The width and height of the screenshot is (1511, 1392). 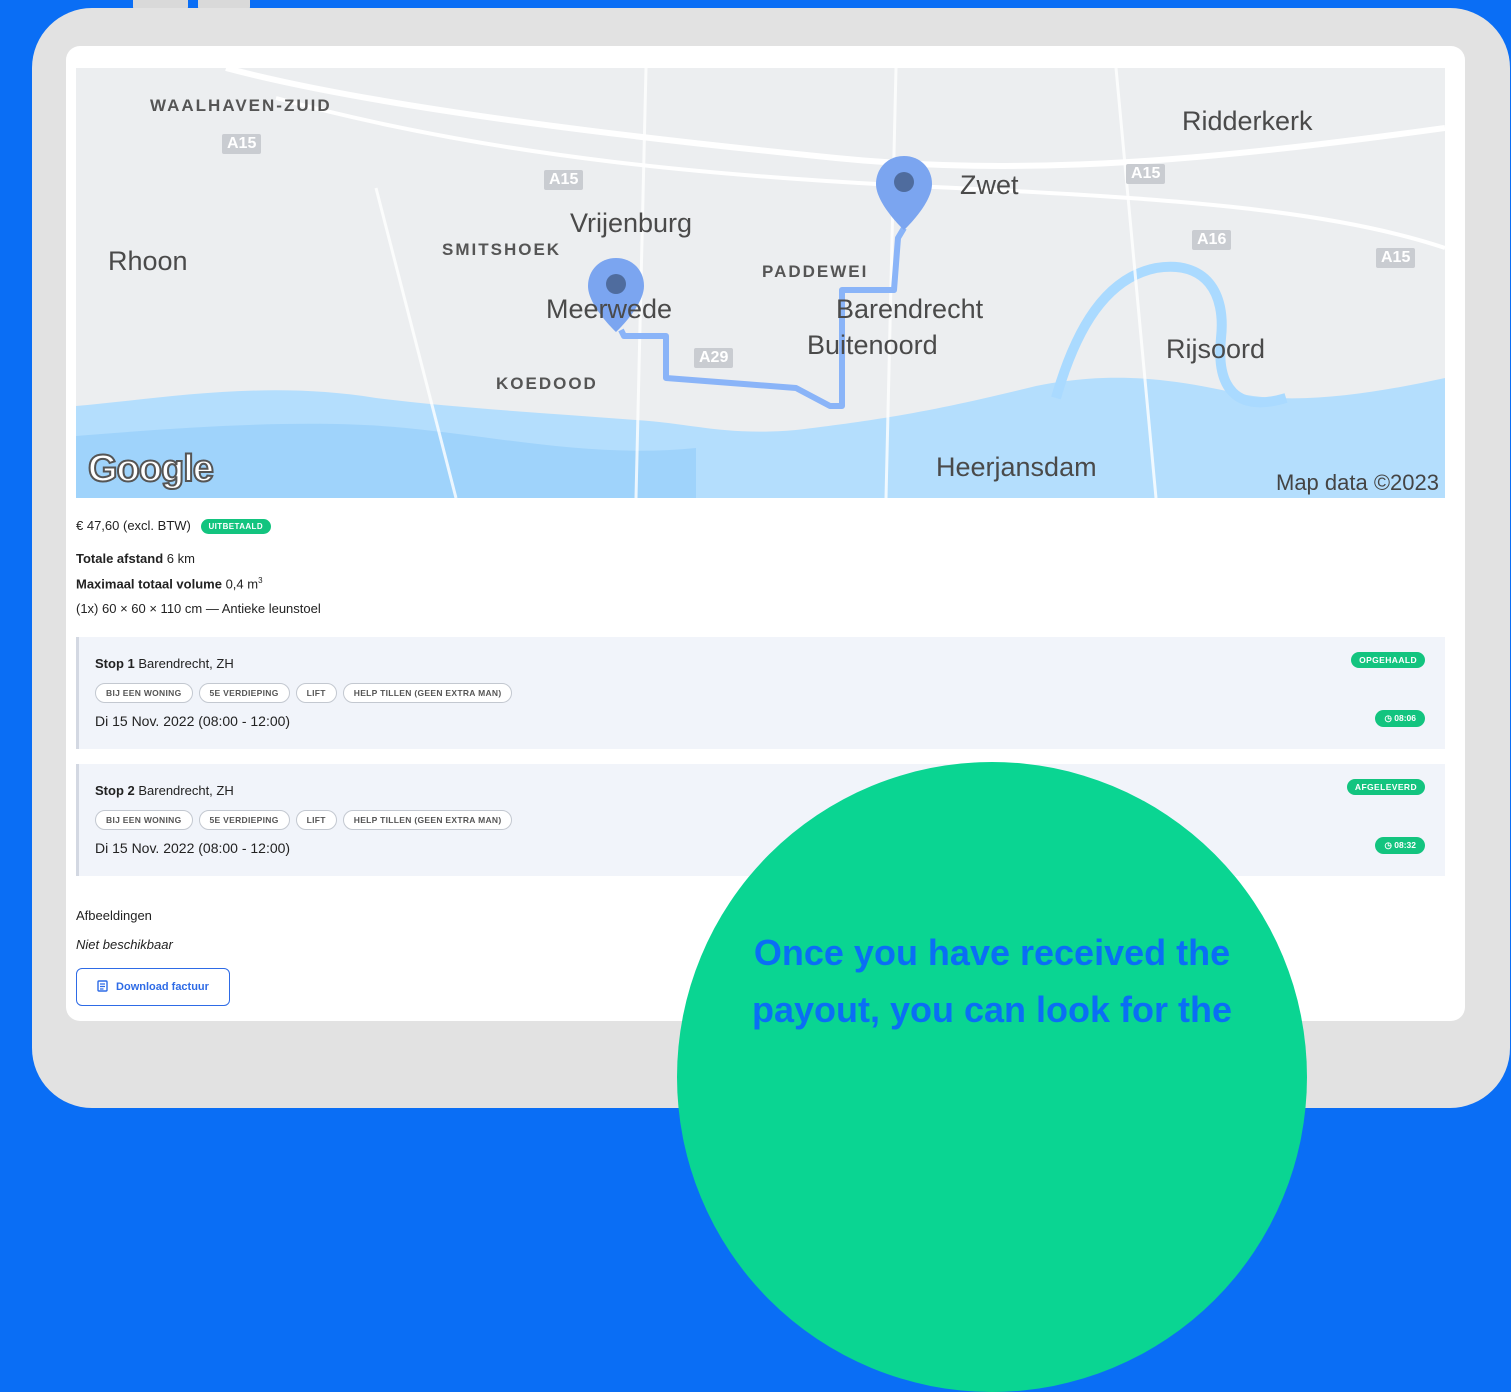 What do you see at coordinates (115, 663) in the screenshot?
I see `stop-label: Stop 1` at bounding box center [115, 663].